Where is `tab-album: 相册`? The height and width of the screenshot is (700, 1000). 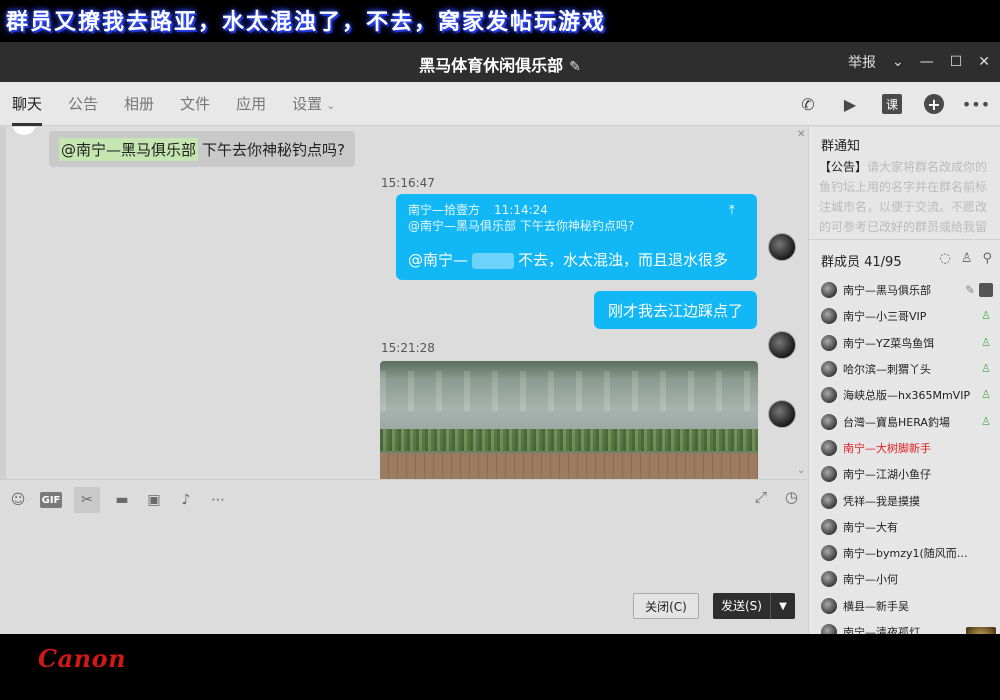
tab-album: 相册 is located at coordinates (139, 104).